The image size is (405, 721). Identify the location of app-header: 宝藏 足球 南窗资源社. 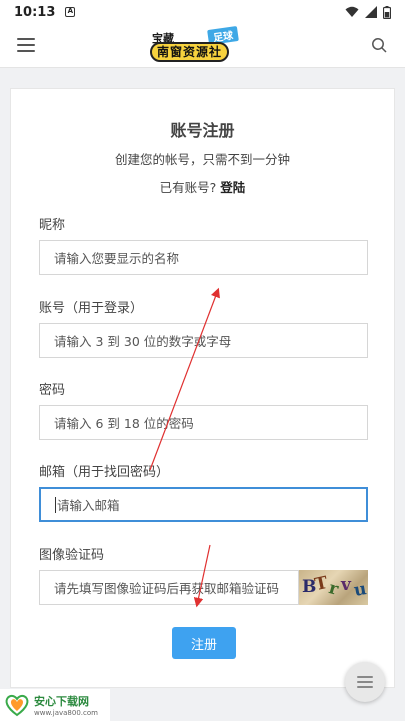
(202, 46).